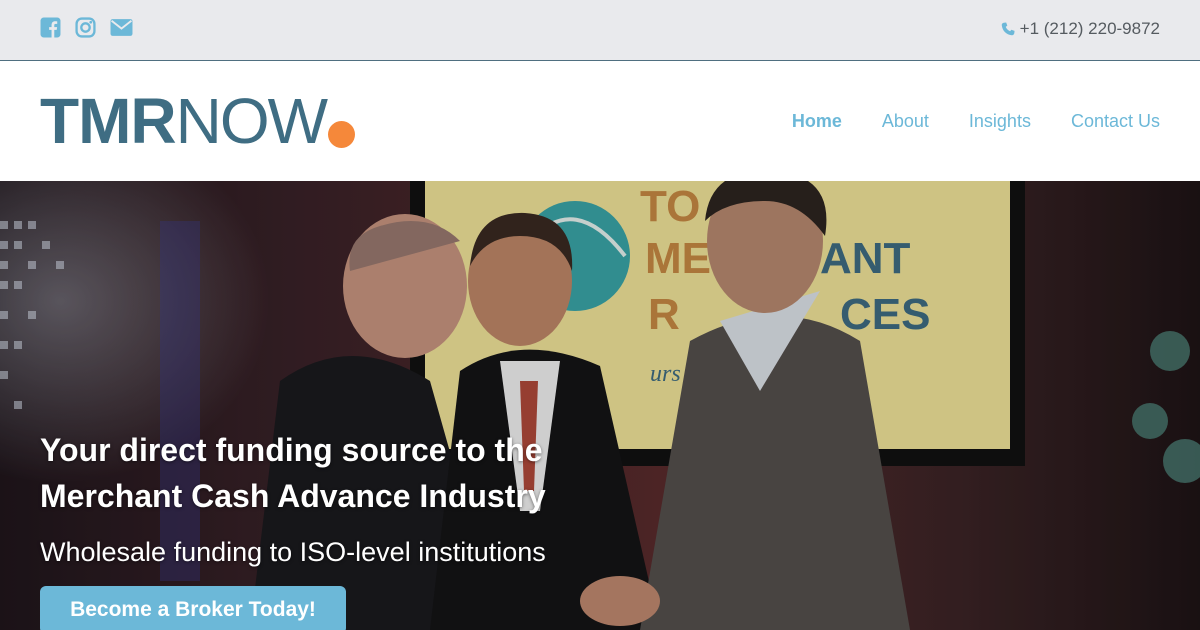 This screenshot has width=1200, height=630. I want to click on main-nav: Home About Insights Contact Us, so click(976, 121).